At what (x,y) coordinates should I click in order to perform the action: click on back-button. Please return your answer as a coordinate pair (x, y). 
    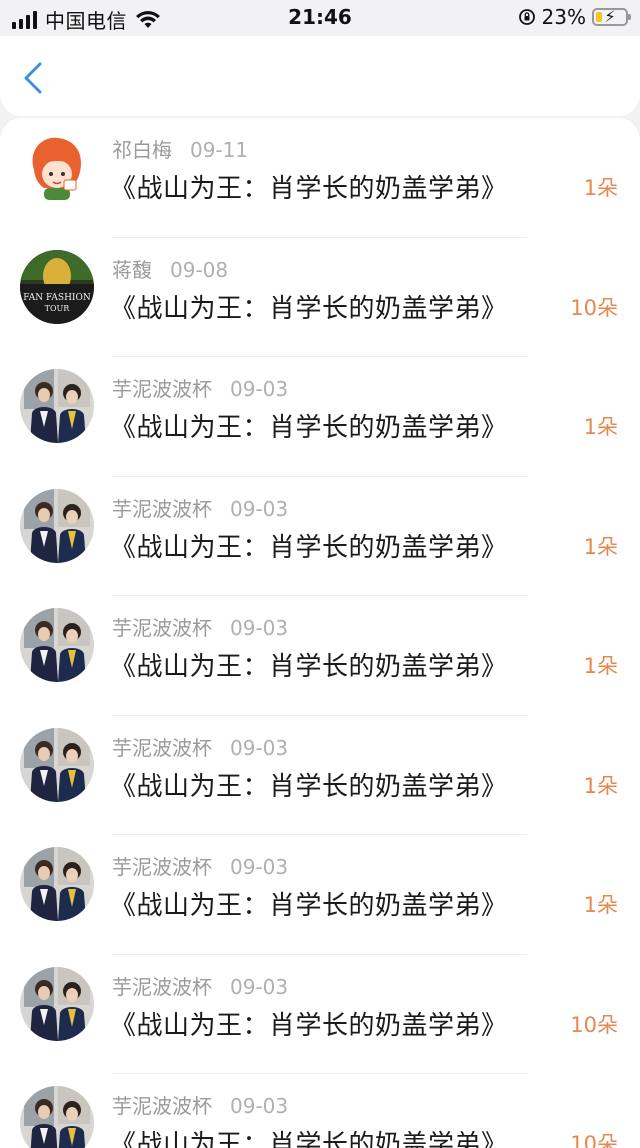
    Looking at the image, I should click on (34, 78).